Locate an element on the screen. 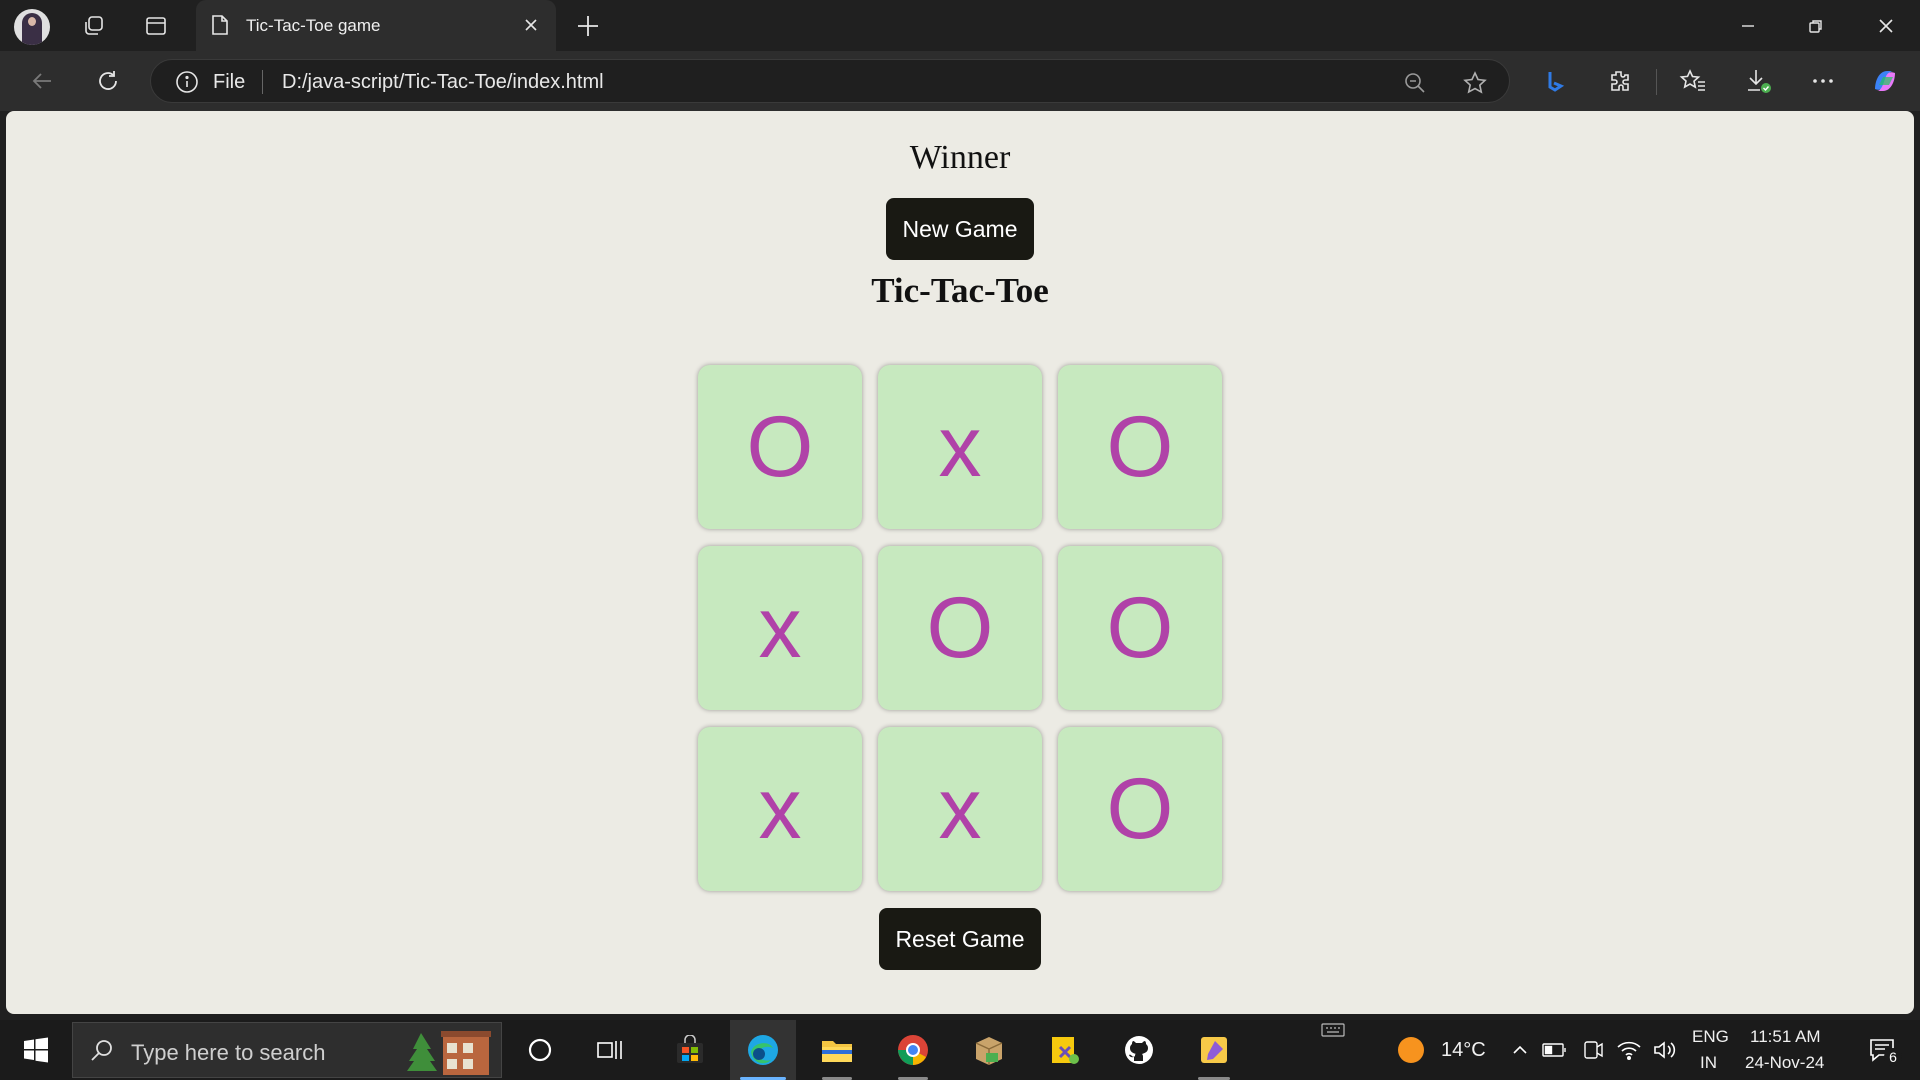  notification-center-icon: 6 is located at coordinates (1882, 1050).